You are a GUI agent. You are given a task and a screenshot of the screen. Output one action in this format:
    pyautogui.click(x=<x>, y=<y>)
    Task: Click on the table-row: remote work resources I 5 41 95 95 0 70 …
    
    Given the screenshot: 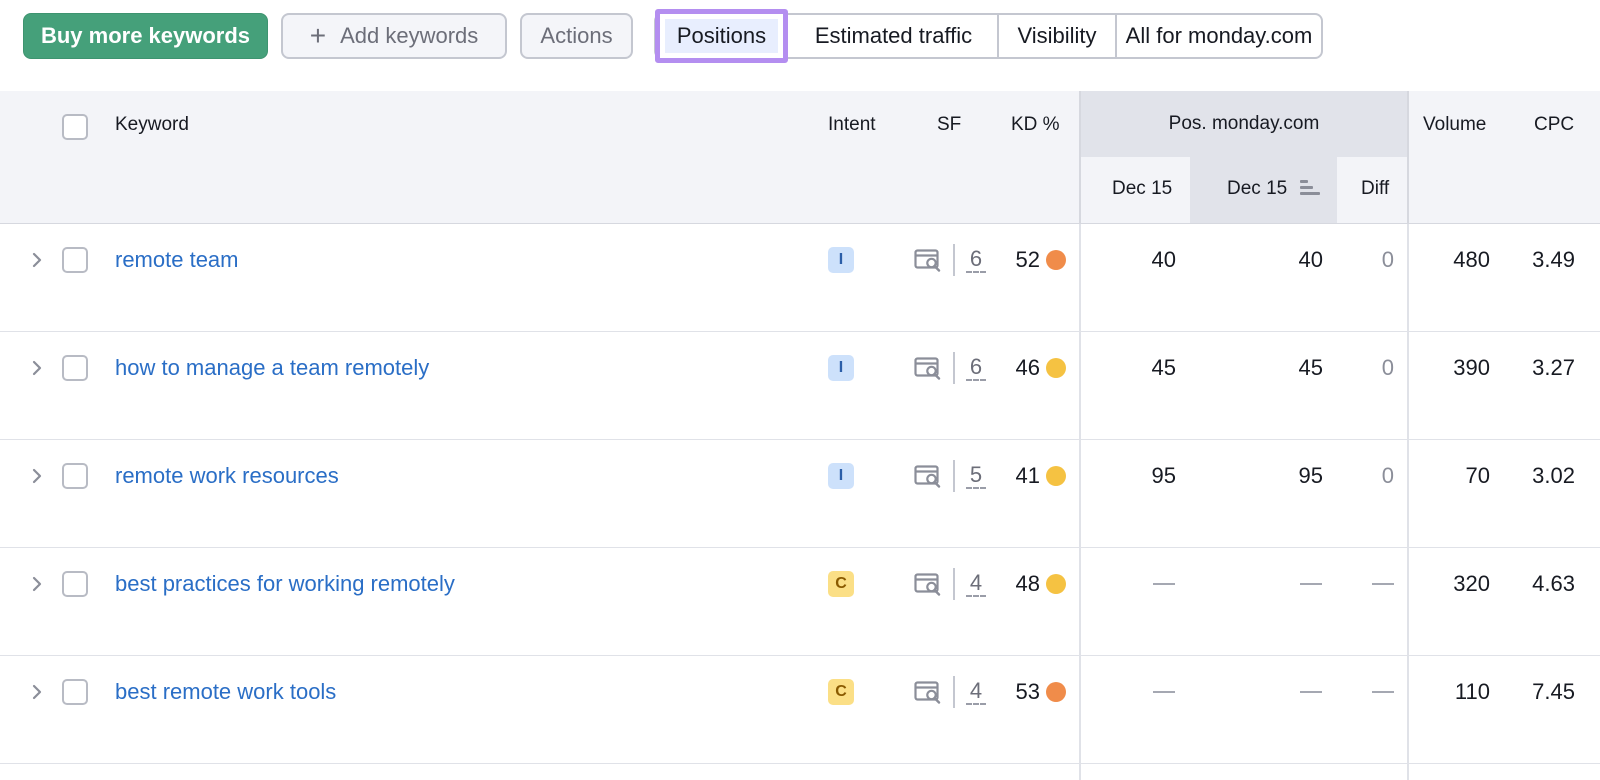 What is the action you would take?
    pyautogui.click(x=800, y=494)
    